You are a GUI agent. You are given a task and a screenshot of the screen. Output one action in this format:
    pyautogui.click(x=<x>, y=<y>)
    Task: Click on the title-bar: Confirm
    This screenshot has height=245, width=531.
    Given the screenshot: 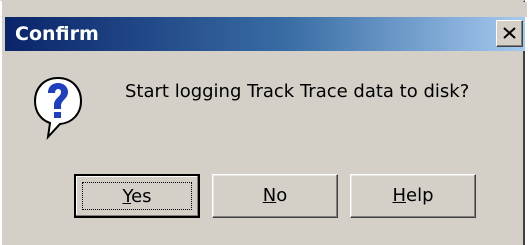 What is the action you would take?
    pyautogui.click(x=265, y=34)
    